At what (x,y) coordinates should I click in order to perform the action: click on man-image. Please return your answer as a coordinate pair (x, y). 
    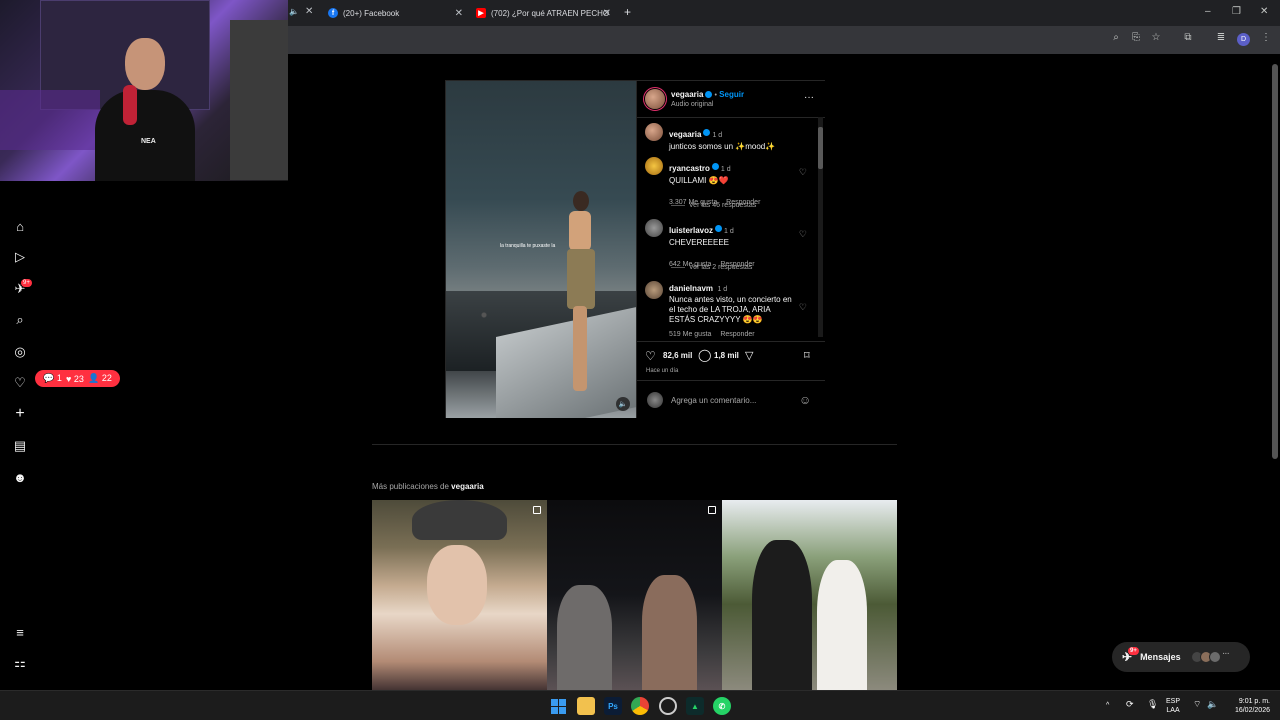
    Looking at the image, I should click on (782, 615).